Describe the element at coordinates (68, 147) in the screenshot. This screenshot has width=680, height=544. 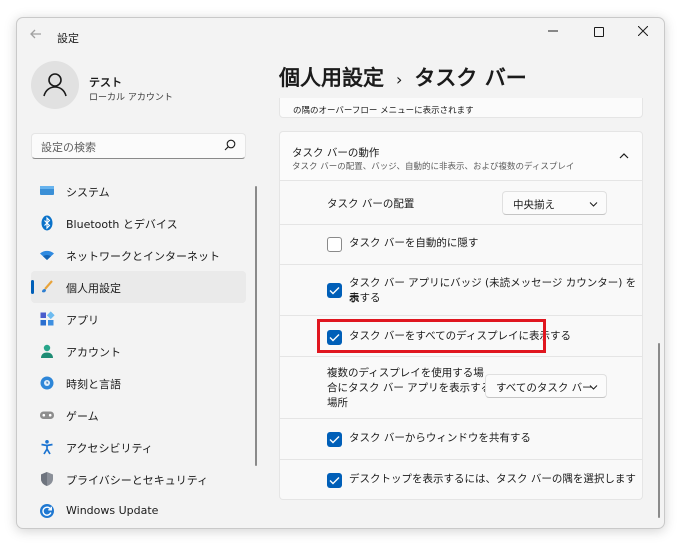
I see `search-placeholder: 設定の検索` at that location.